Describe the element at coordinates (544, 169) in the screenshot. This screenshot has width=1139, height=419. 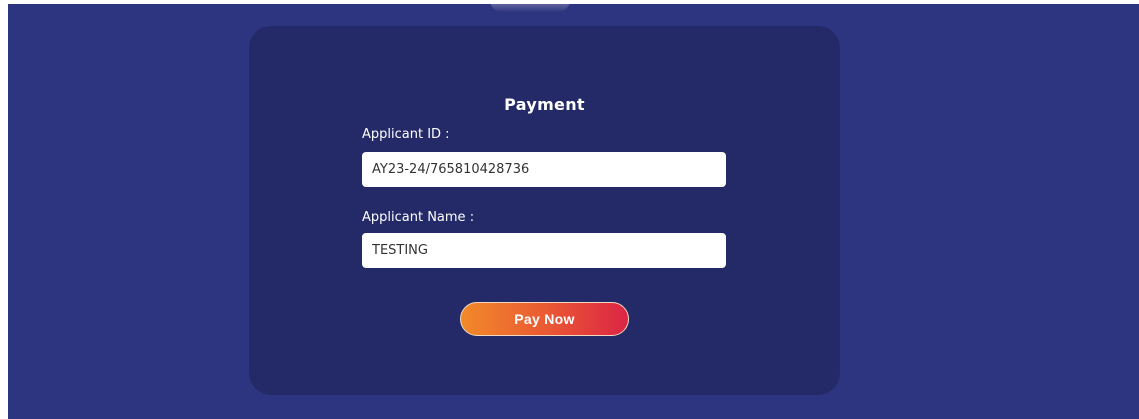
I see `applicant-id-input` at that location.